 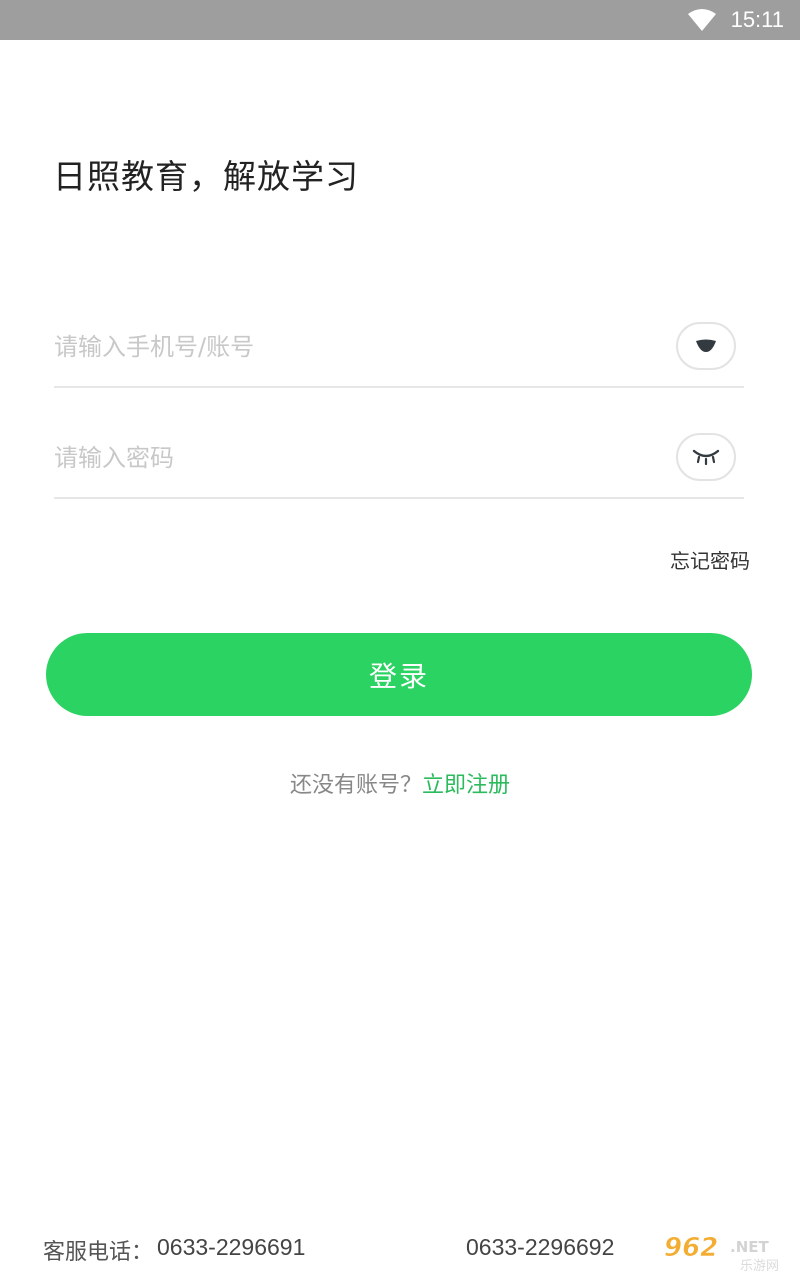 What do you see at coordinates (749, 1247) in the screenshot?
I see `svg-text: .NET` at bounding box center [749, 1247].